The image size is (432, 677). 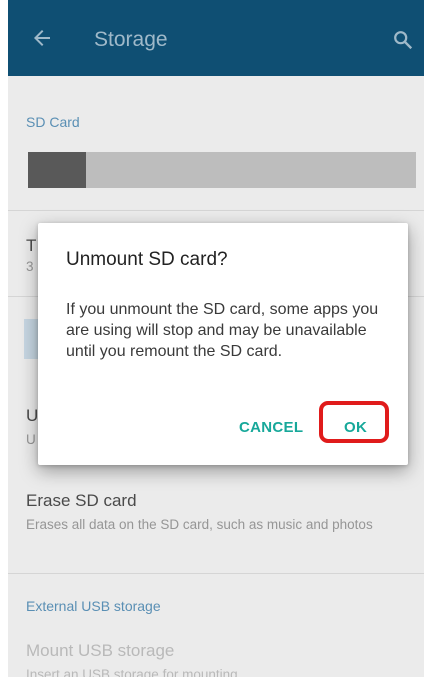 What do you see at coordinates (147, 259) in the screenshot?
I see `dialog-title: Unmount SD card?` at bounding box center [147, 259].